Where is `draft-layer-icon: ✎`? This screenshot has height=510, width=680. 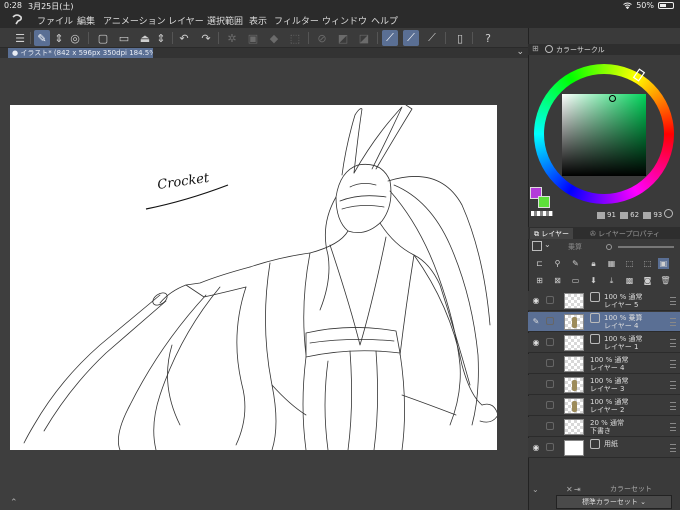 draft-layer-icon: ✎ is located at coordinates (575, 263).